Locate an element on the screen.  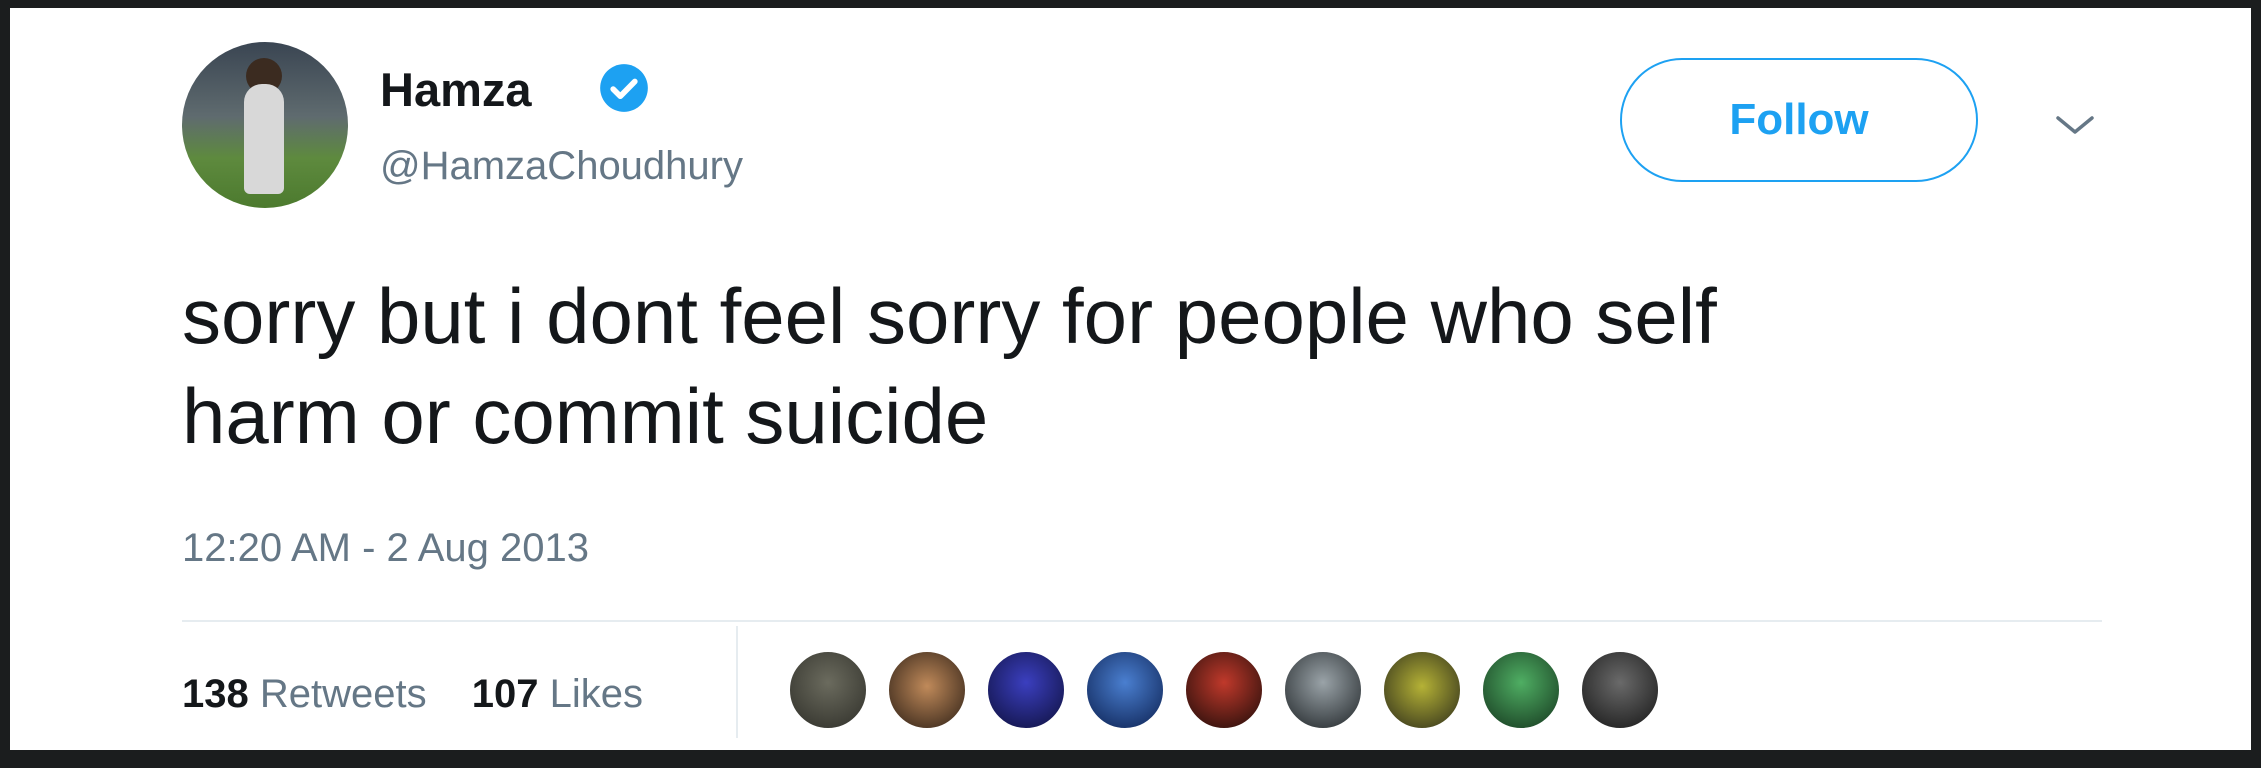
likes-stat: 107 Likes is located at coordinates (557, 694).